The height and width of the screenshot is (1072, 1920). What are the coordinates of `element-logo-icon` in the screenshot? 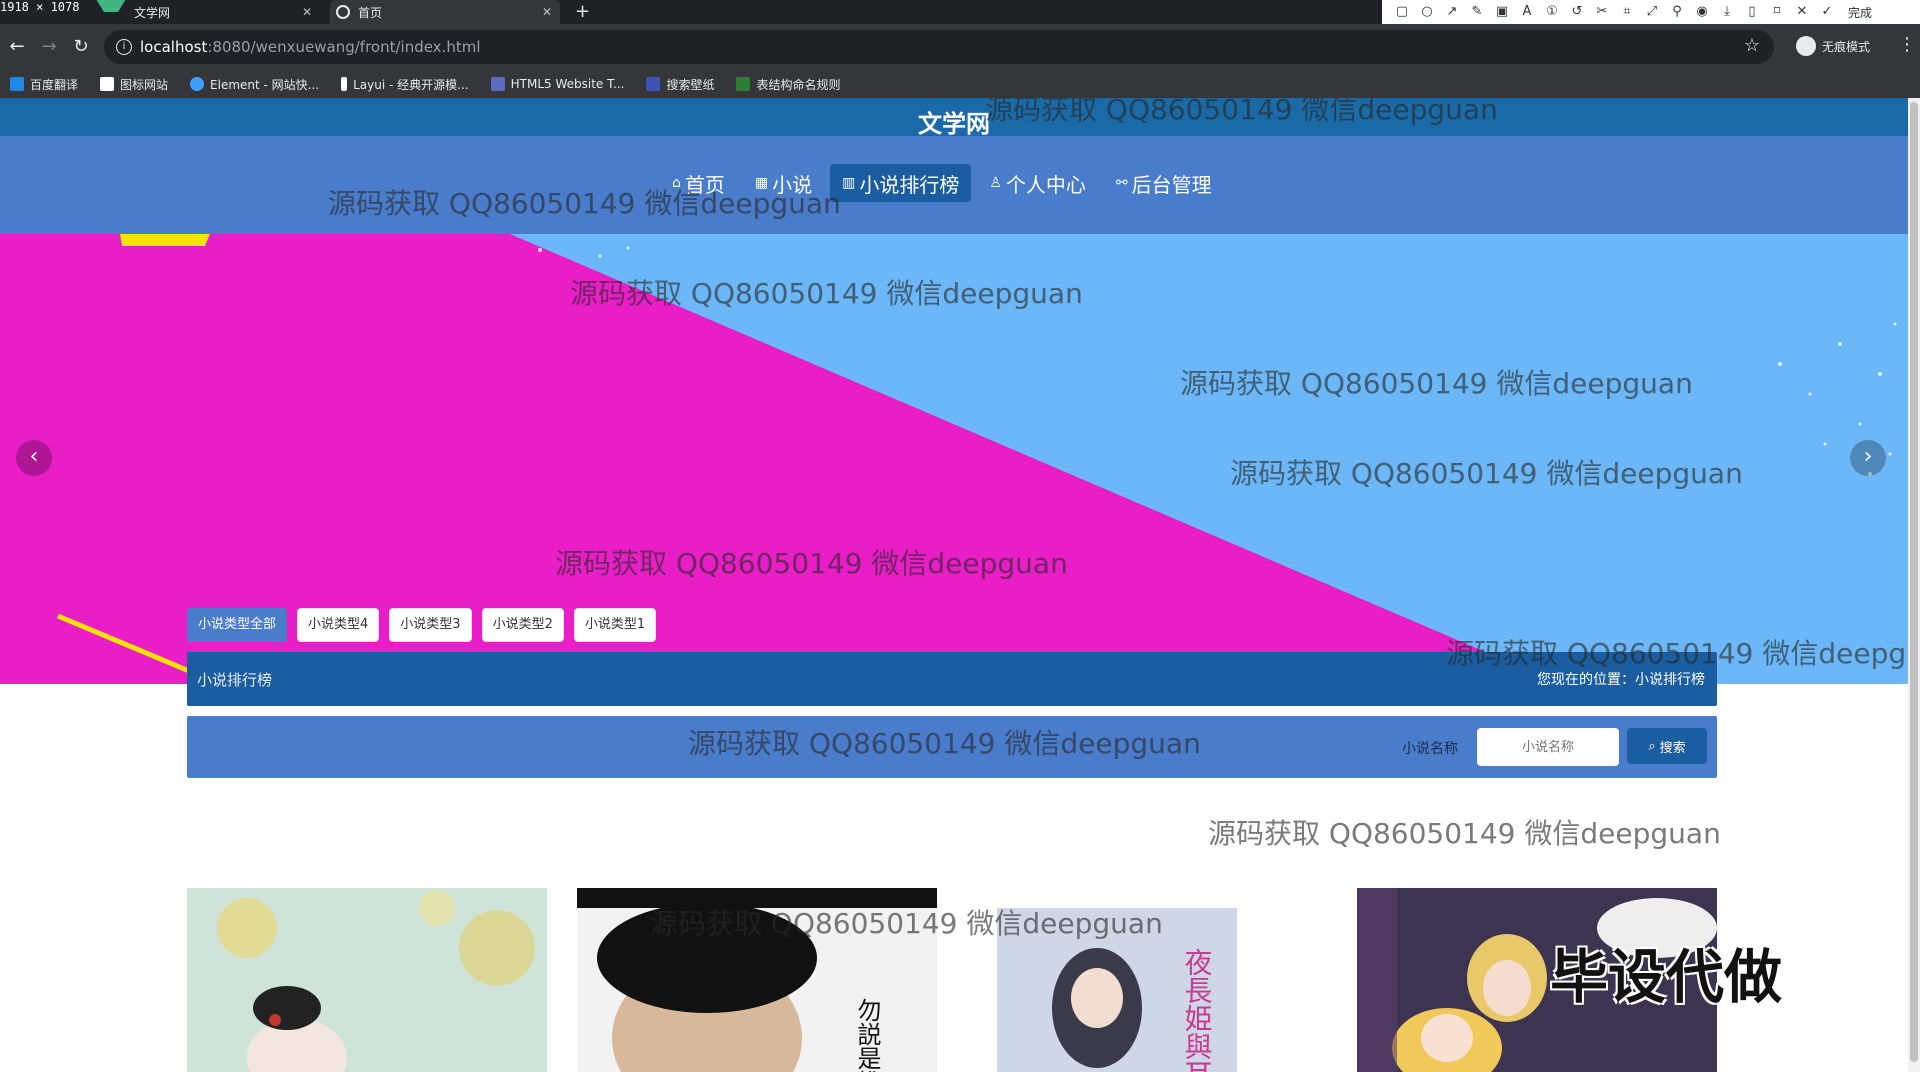 It's located at (197, 84).